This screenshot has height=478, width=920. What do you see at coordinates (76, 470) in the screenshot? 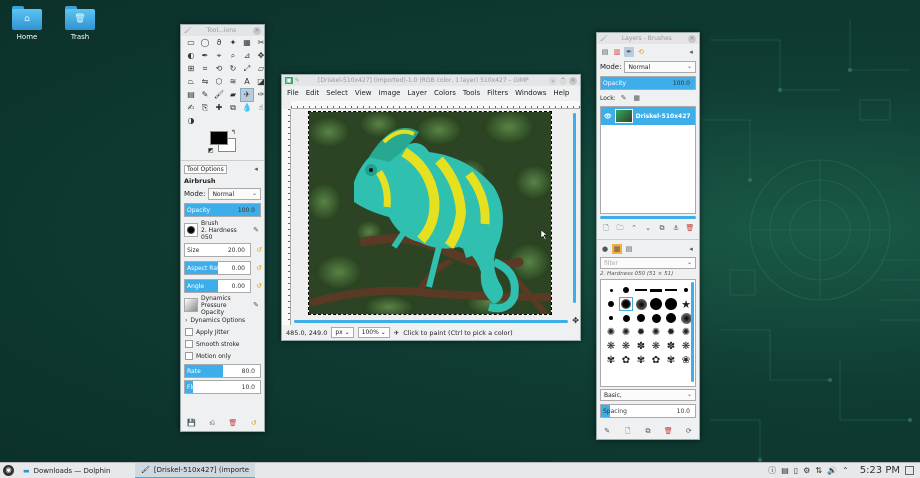
I see `task-dolphin: ▬ Downloads — Dolphin` at bounding box center [76, 470].